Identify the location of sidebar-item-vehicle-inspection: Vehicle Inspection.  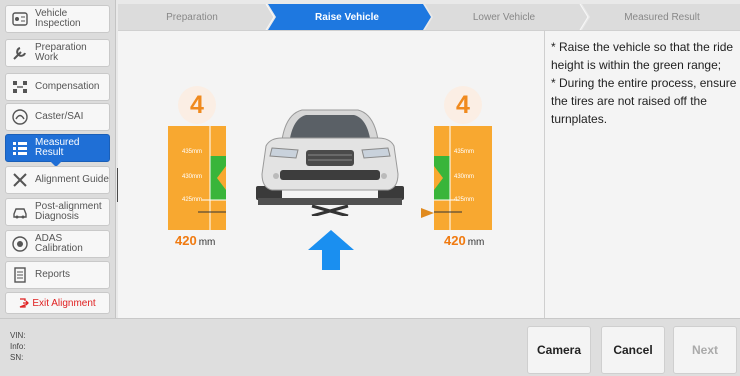
(57, 19).